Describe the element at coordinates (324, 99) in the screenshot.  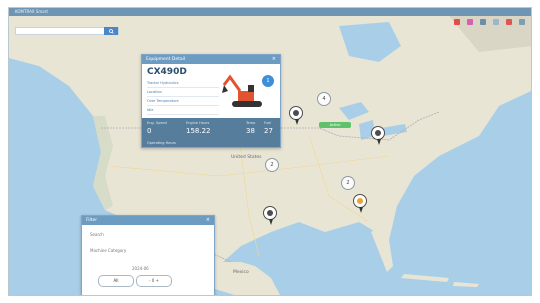
I see `map-cluster: 4` at that location.